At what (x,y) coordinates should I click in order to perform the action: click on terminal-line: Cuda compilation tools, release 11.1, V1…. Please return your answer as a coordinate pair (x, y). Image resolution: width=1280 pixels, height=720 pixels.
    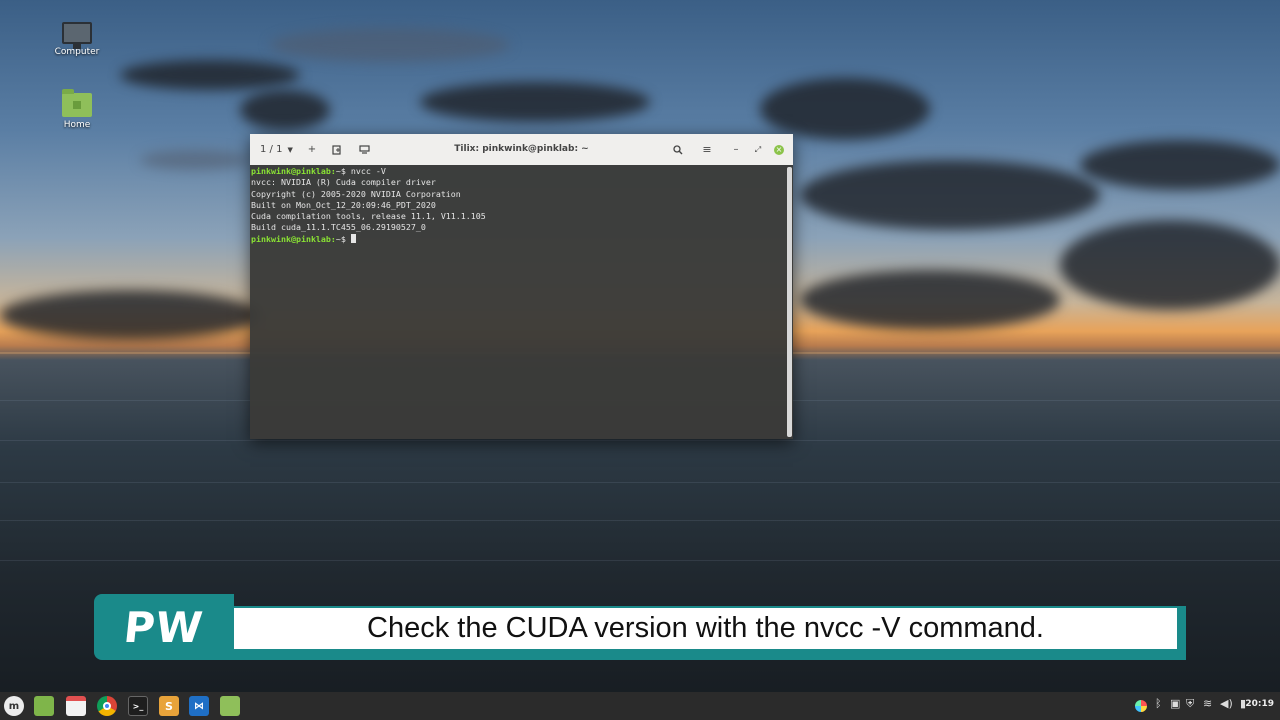
    Looking at the image, I should click on (368, 216).